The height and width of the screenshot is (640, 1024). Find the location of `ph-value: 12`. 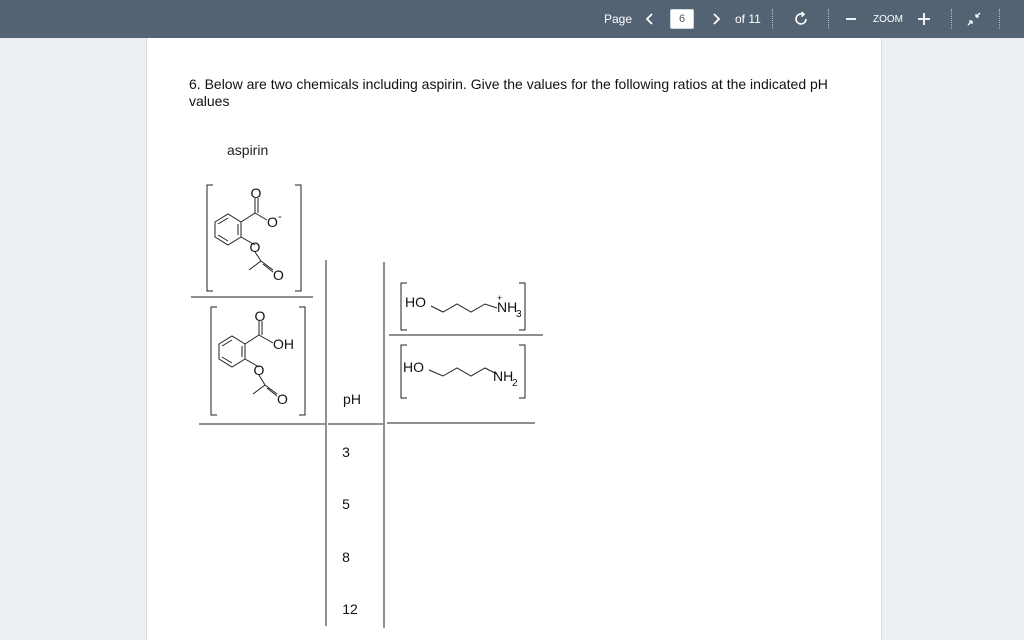

ph-value: 12 is located at coordinates (350, 609).